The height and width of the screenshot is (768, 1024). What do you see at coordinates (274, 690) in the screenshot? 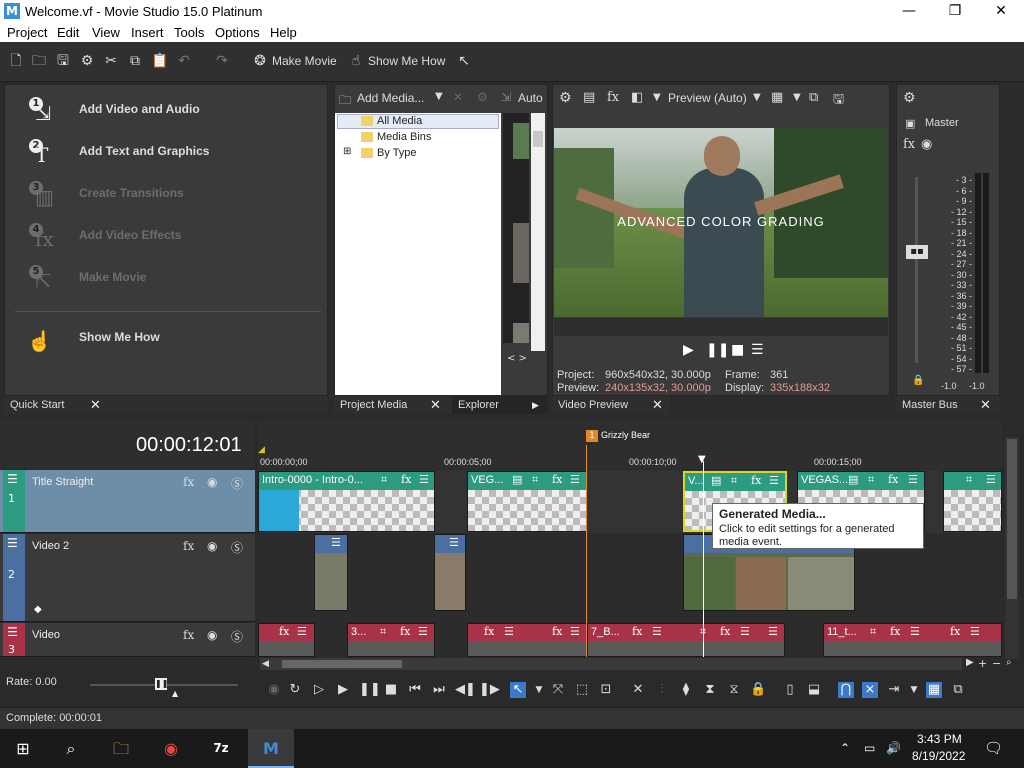
I see `record-icon: ◉` at bounding box center [274, 690].